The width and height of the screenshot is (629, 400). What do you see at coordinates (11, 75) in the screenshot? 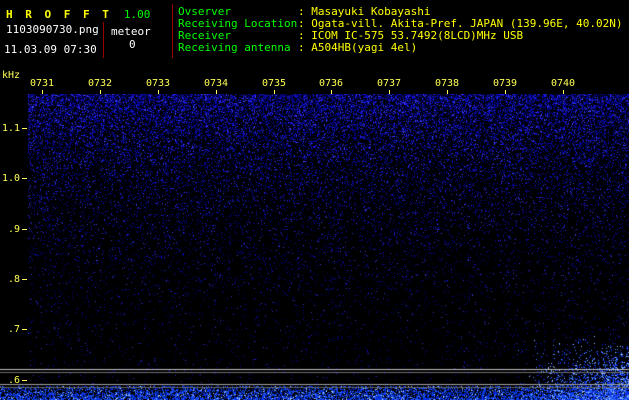
I see `freq-unit-label: kHz` at bounding box center [11, 75].